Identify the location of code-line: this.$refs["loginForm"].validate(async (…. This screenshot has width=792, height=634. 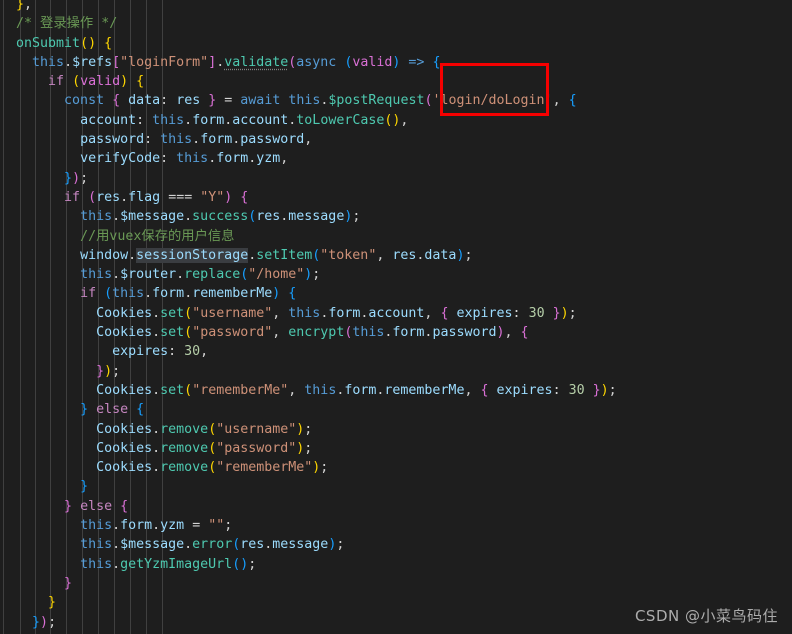
(396, 62).